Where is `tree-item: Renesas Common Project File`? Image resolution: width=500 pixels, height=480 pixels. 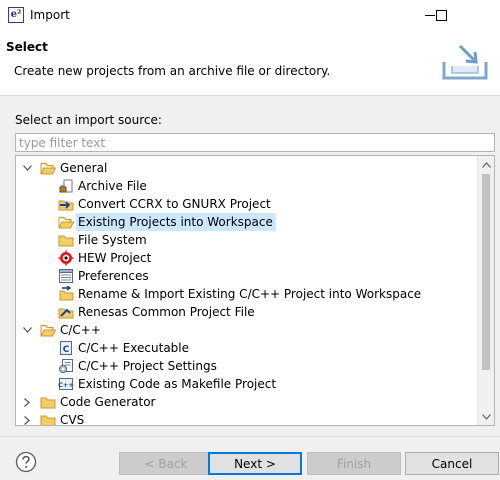
tree-item: Renesas Common Project File is located at coordinates (247, 312).